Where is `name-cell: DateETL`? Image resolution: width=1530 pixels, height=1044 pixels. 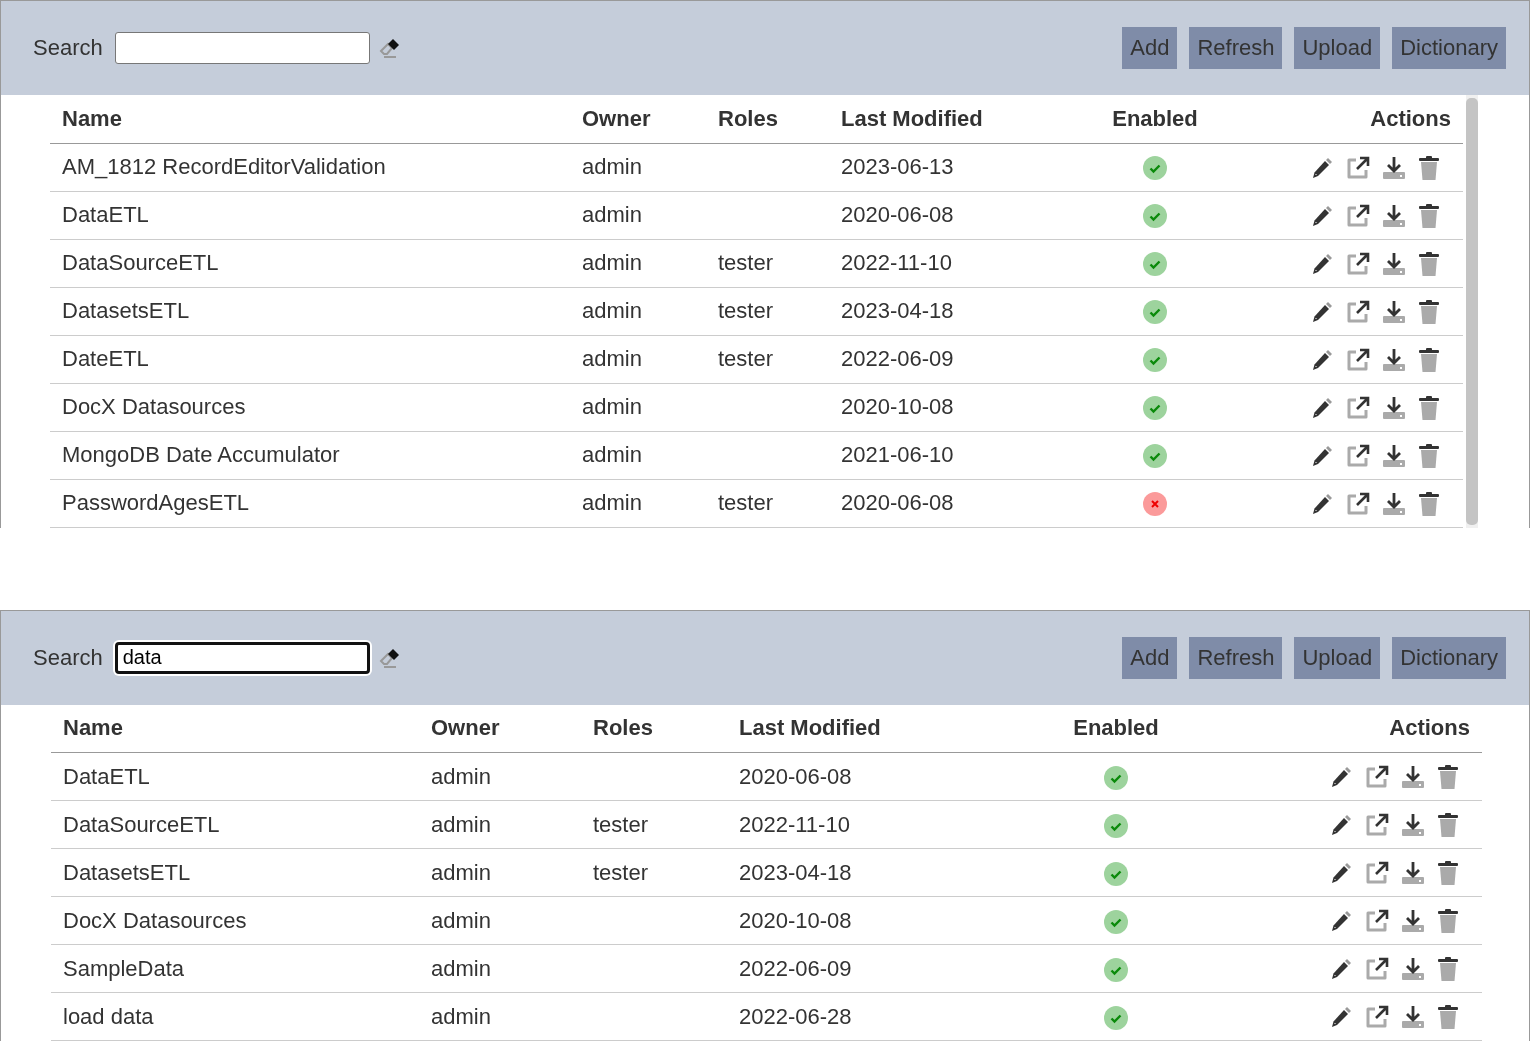 name-cell: DateETL is located at coordinates (310, 359).